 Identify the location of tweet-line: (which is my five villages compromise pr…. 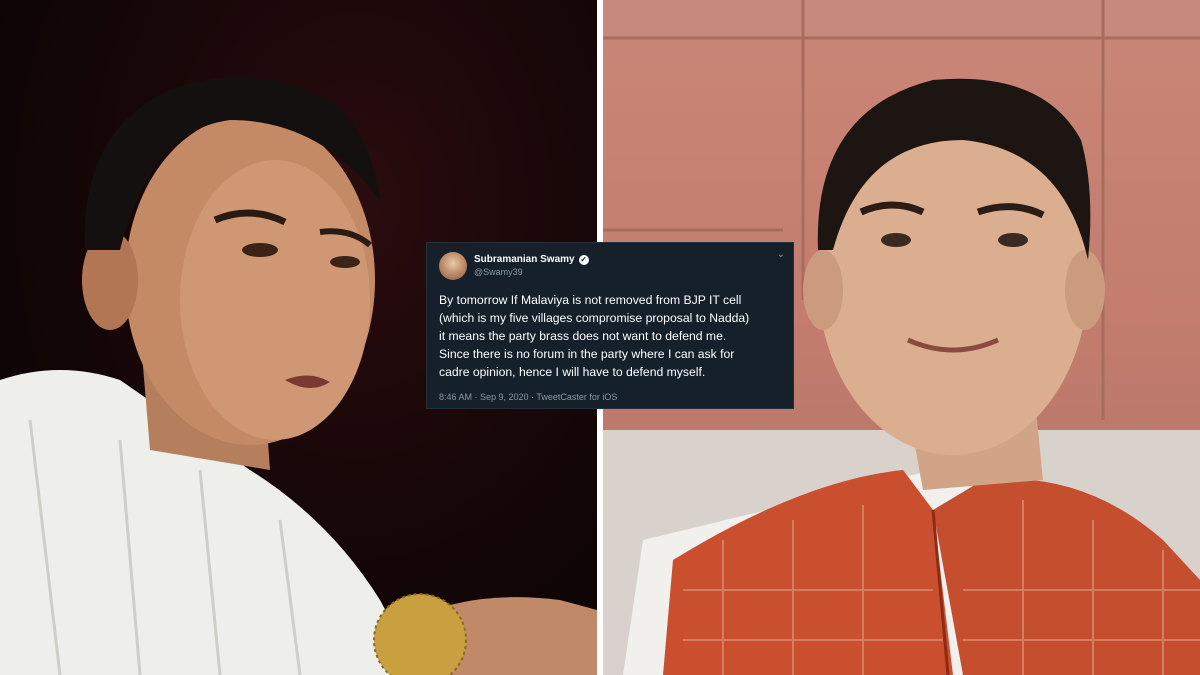
(594, 318).